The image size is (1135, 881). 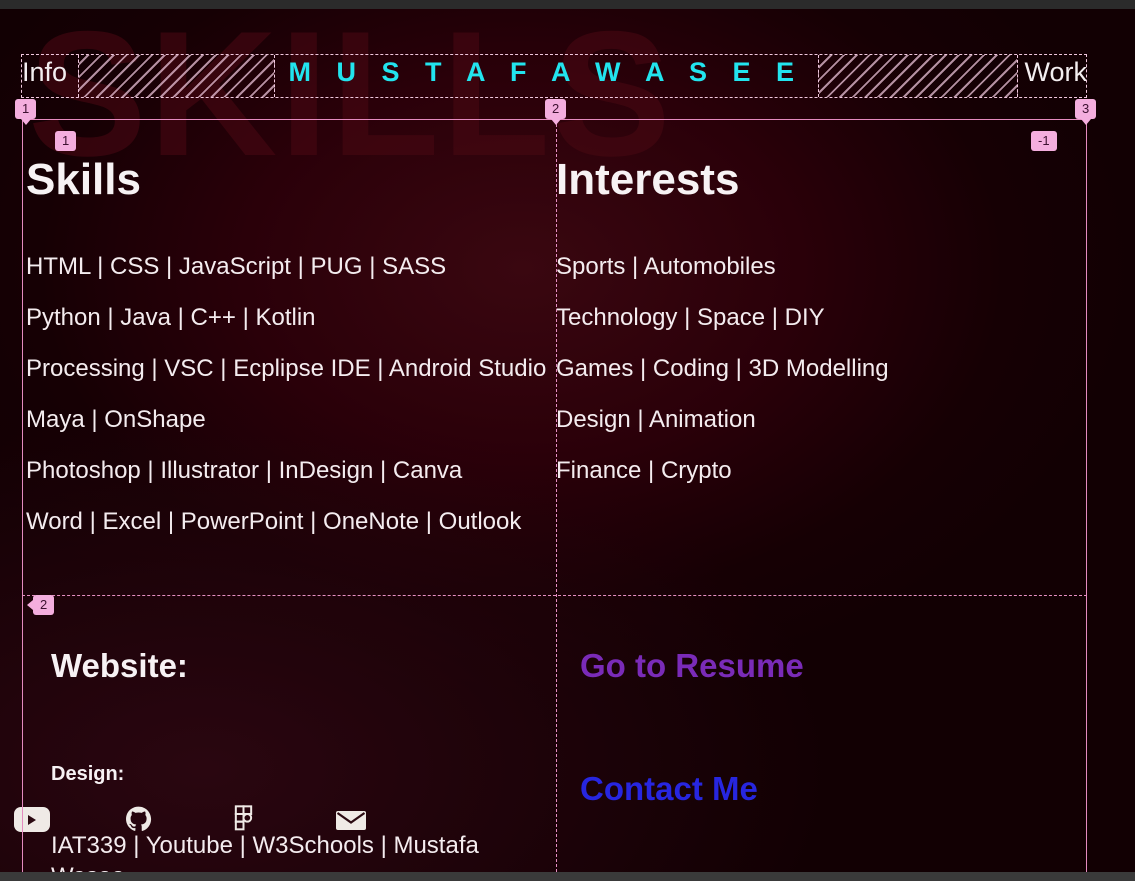 I want to click on figma-icon, so click(x=245, y=820).